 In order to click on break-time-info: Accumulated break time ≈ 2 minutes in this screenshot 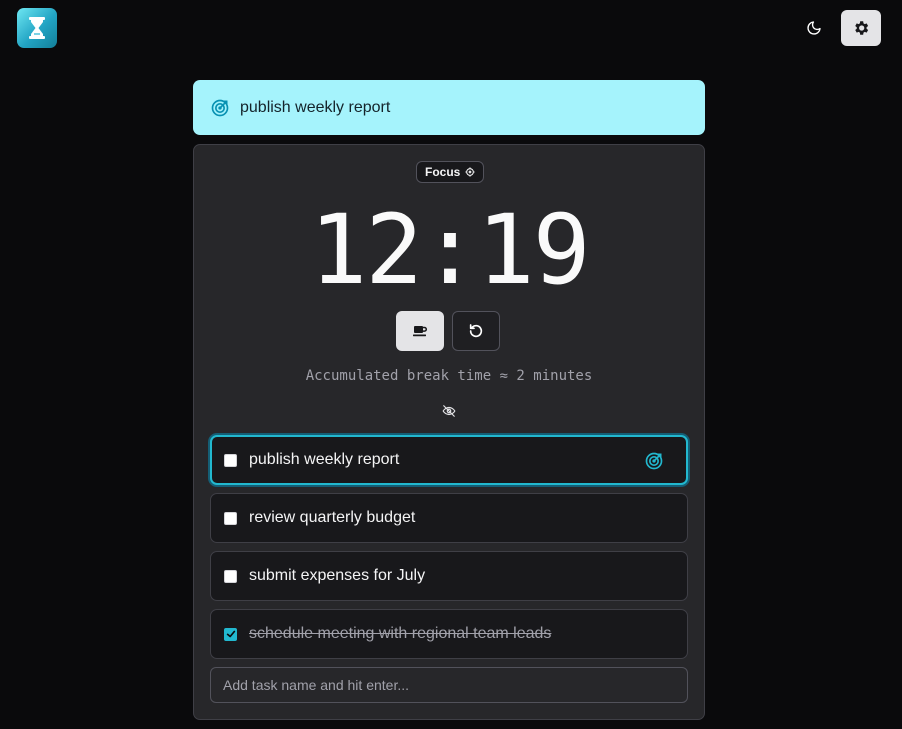, I will do `click(449, 376)`.